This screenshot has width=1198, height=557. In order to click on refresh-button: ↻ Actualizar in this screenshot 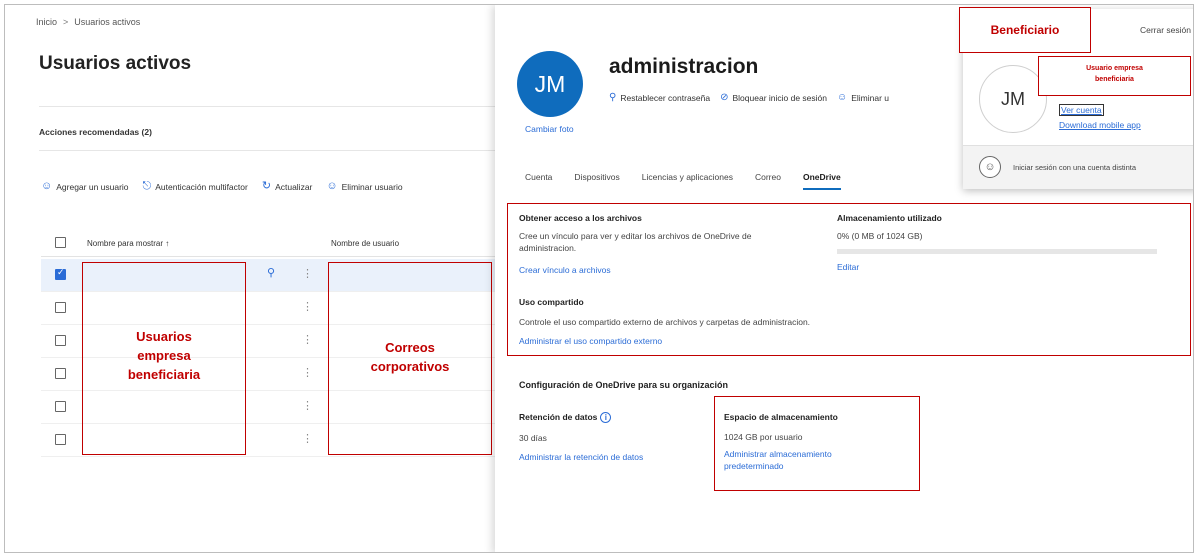, I will do `click(287, 186)`.